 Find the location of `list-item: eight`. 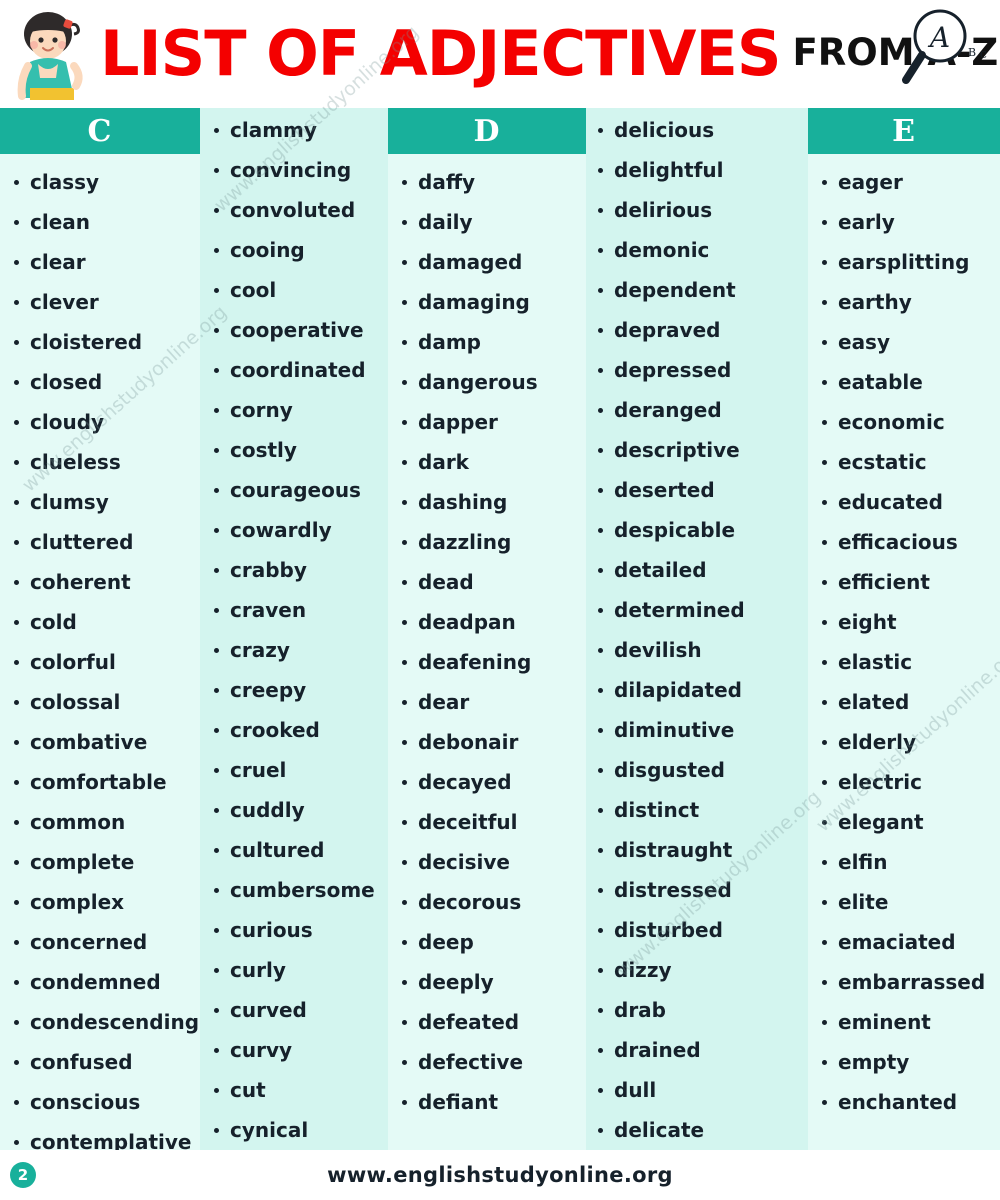

list-item: eight is located at coordinates (904, 622).